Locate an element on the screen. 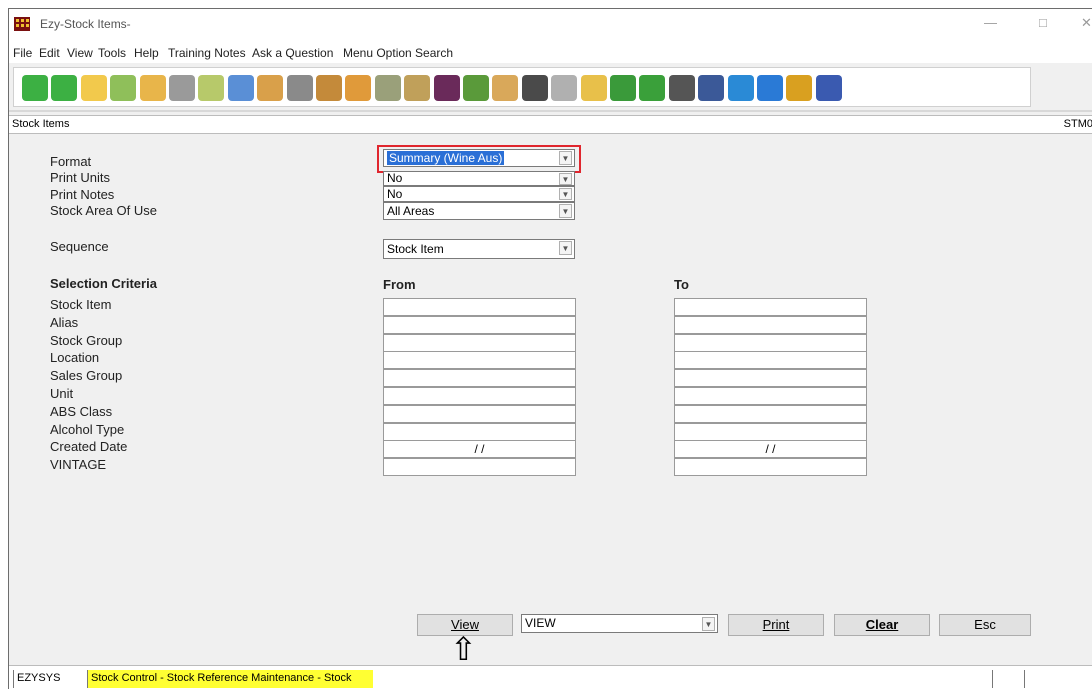  calculator-icon is located at coordinates (240, 88).